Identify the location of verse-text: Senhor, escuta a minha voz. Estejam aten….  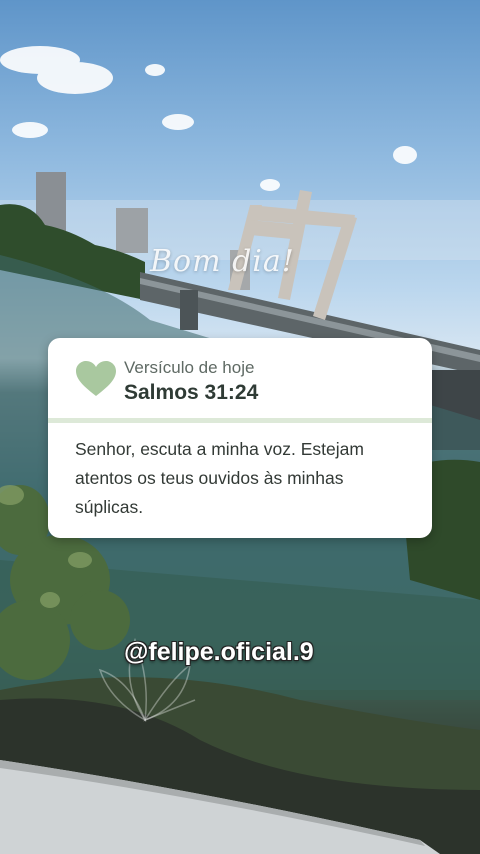
(219, 478).